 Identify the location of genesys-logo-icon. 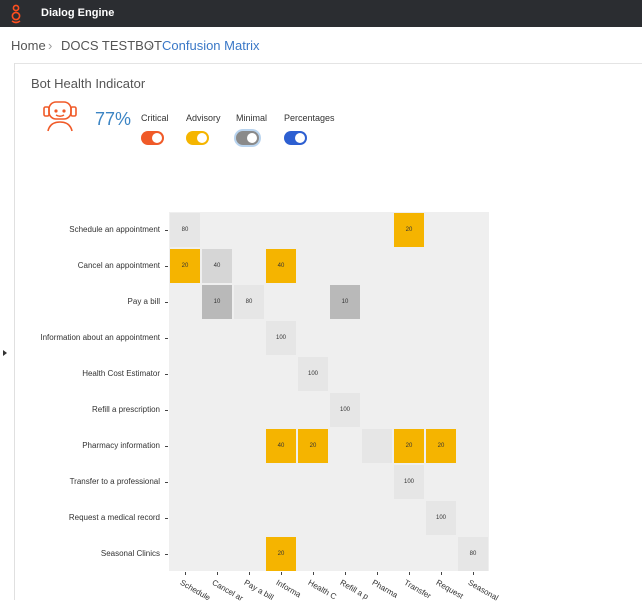
(16, 14).